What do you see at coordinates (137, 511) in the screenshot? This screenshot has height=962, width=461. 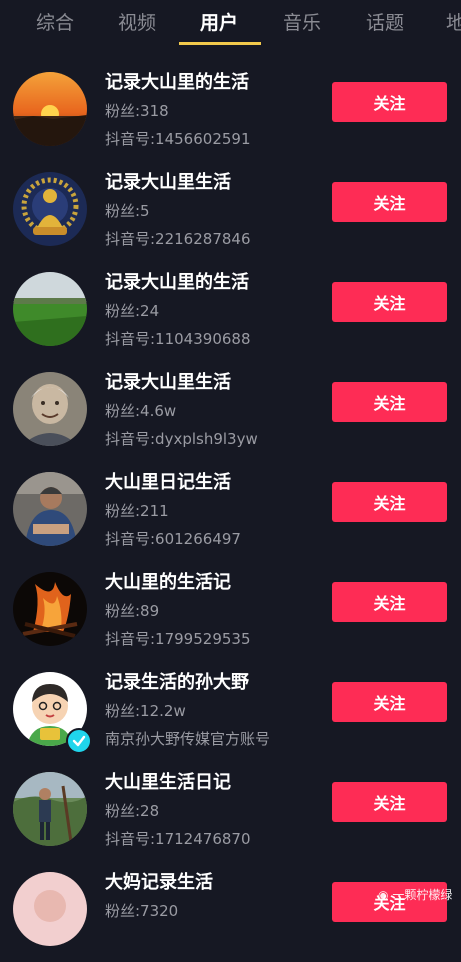 I see `follower-count: 粉丝:211` at bounding box center [137, 511].